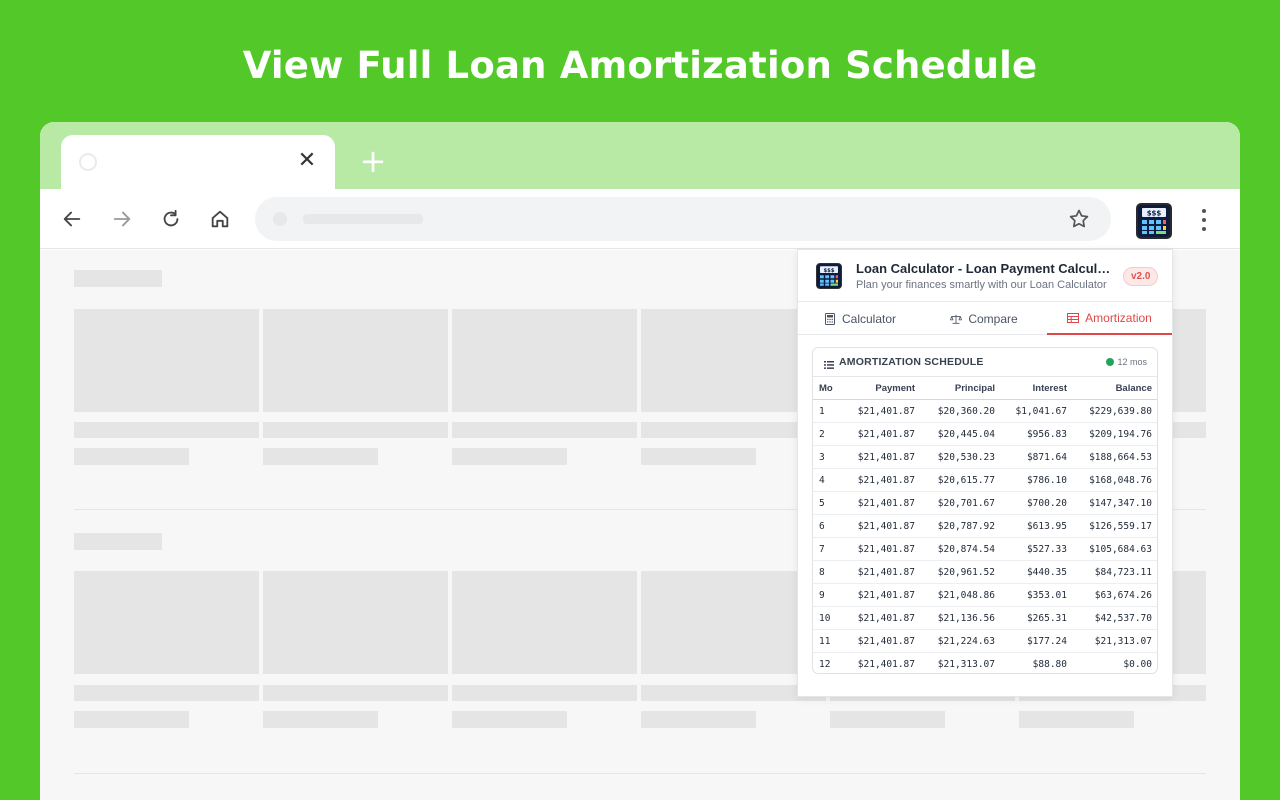  Describe the element at coordinates (198, 162) in the screenshot. I see `browser-tab: ✕` at that location.